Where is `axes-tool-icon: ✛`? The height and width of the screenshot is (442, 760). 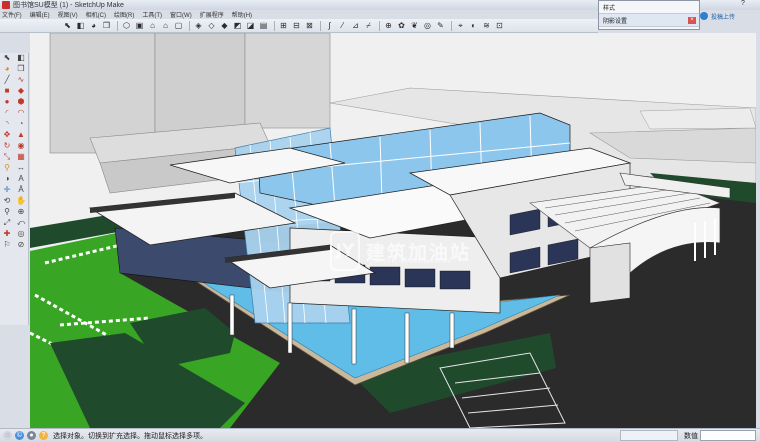
axes-tool-icon: ✛ is located at coordinates (7, 190).